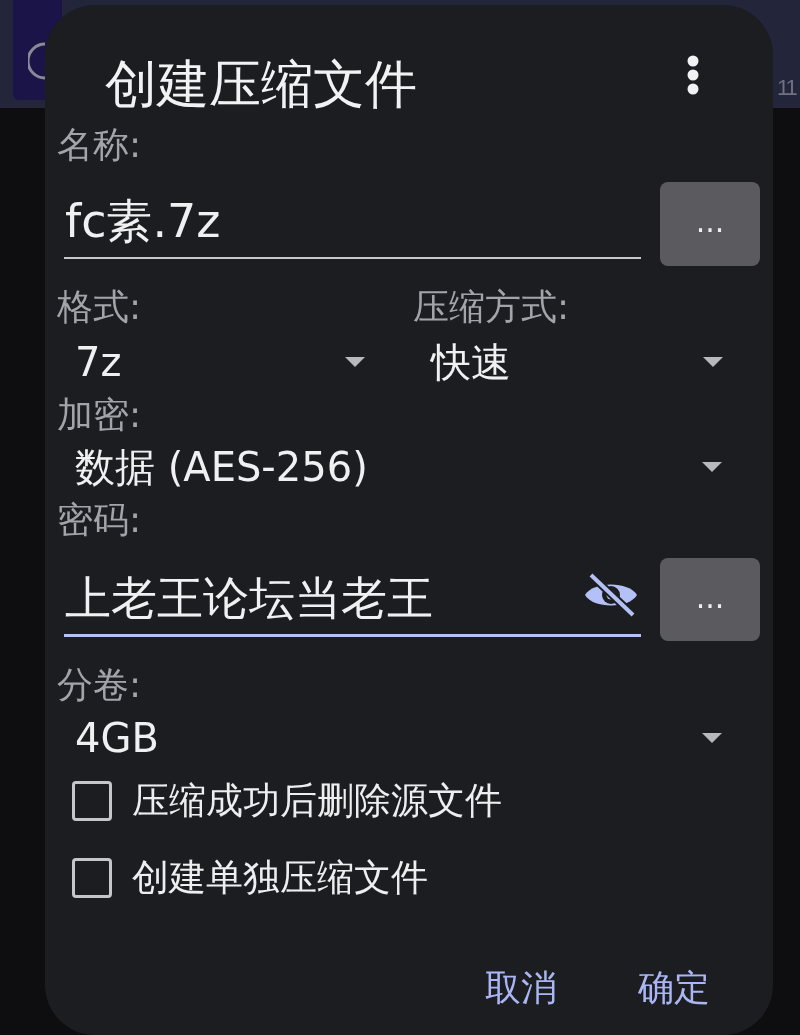  I want to click on field-label: 分卷:, so click(99, 685).